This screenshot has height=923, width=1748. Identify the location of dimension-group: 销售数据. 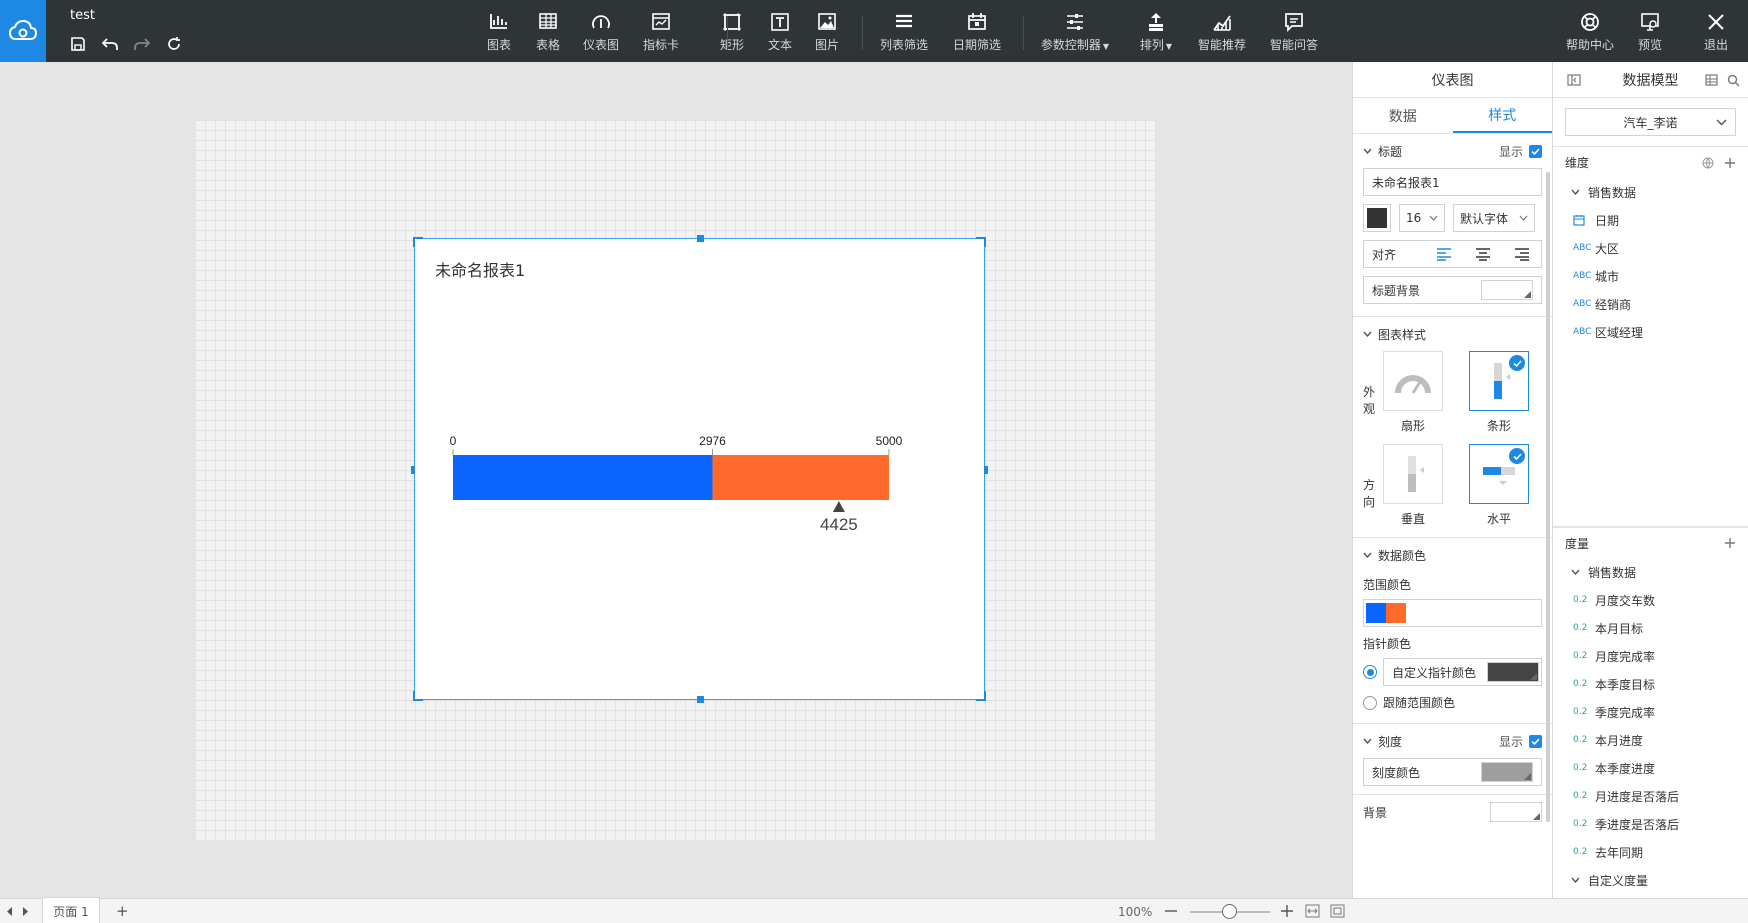
(1650, 192).